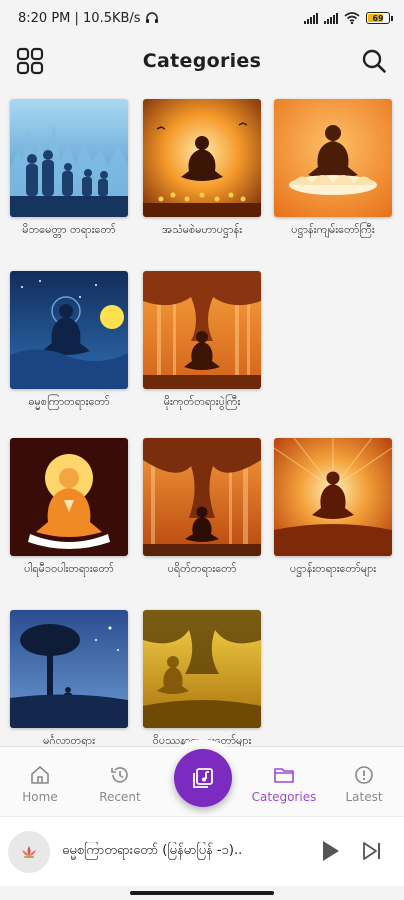 This screenshot has width=404, height=900. I want to click on music-library-button, so click(203, 778).